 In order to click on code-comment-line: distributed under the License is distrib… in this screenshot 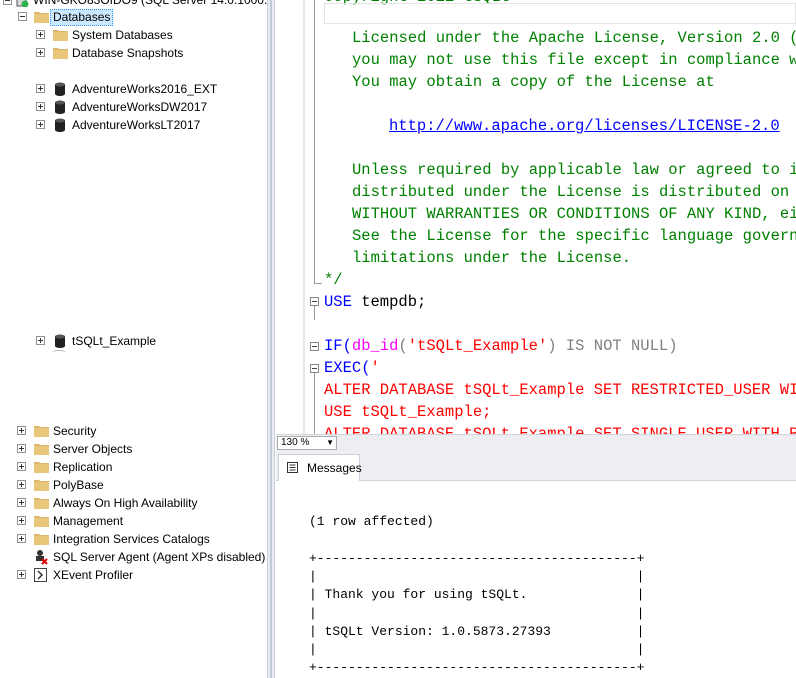, I will do `click(574, 192)`.